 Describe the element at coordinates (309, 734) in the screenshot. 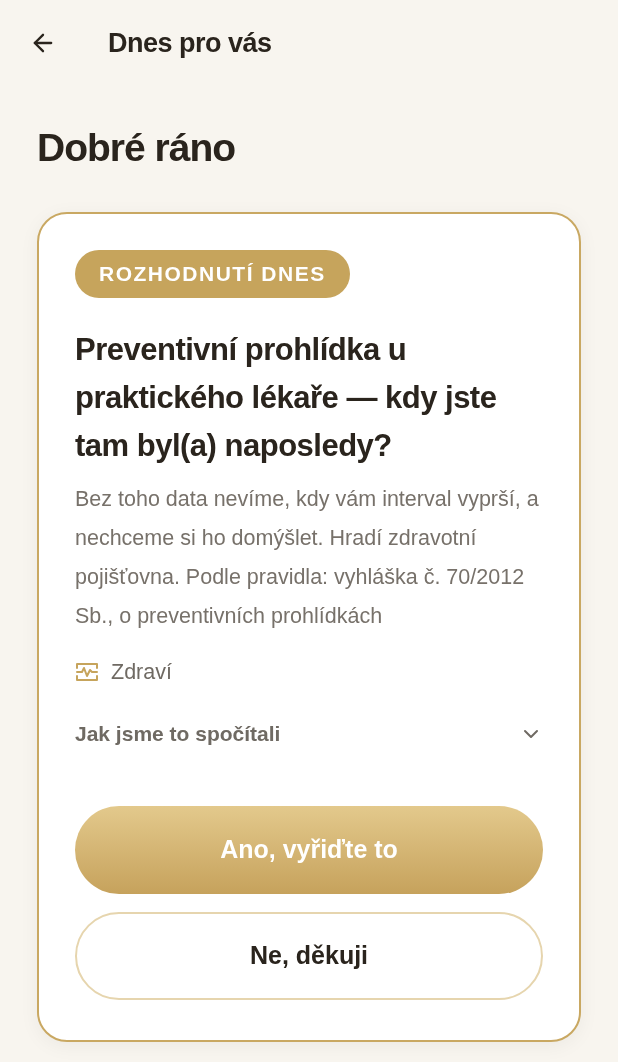

I see `calculation-expander: Jak jsme to spočítali` at that location.